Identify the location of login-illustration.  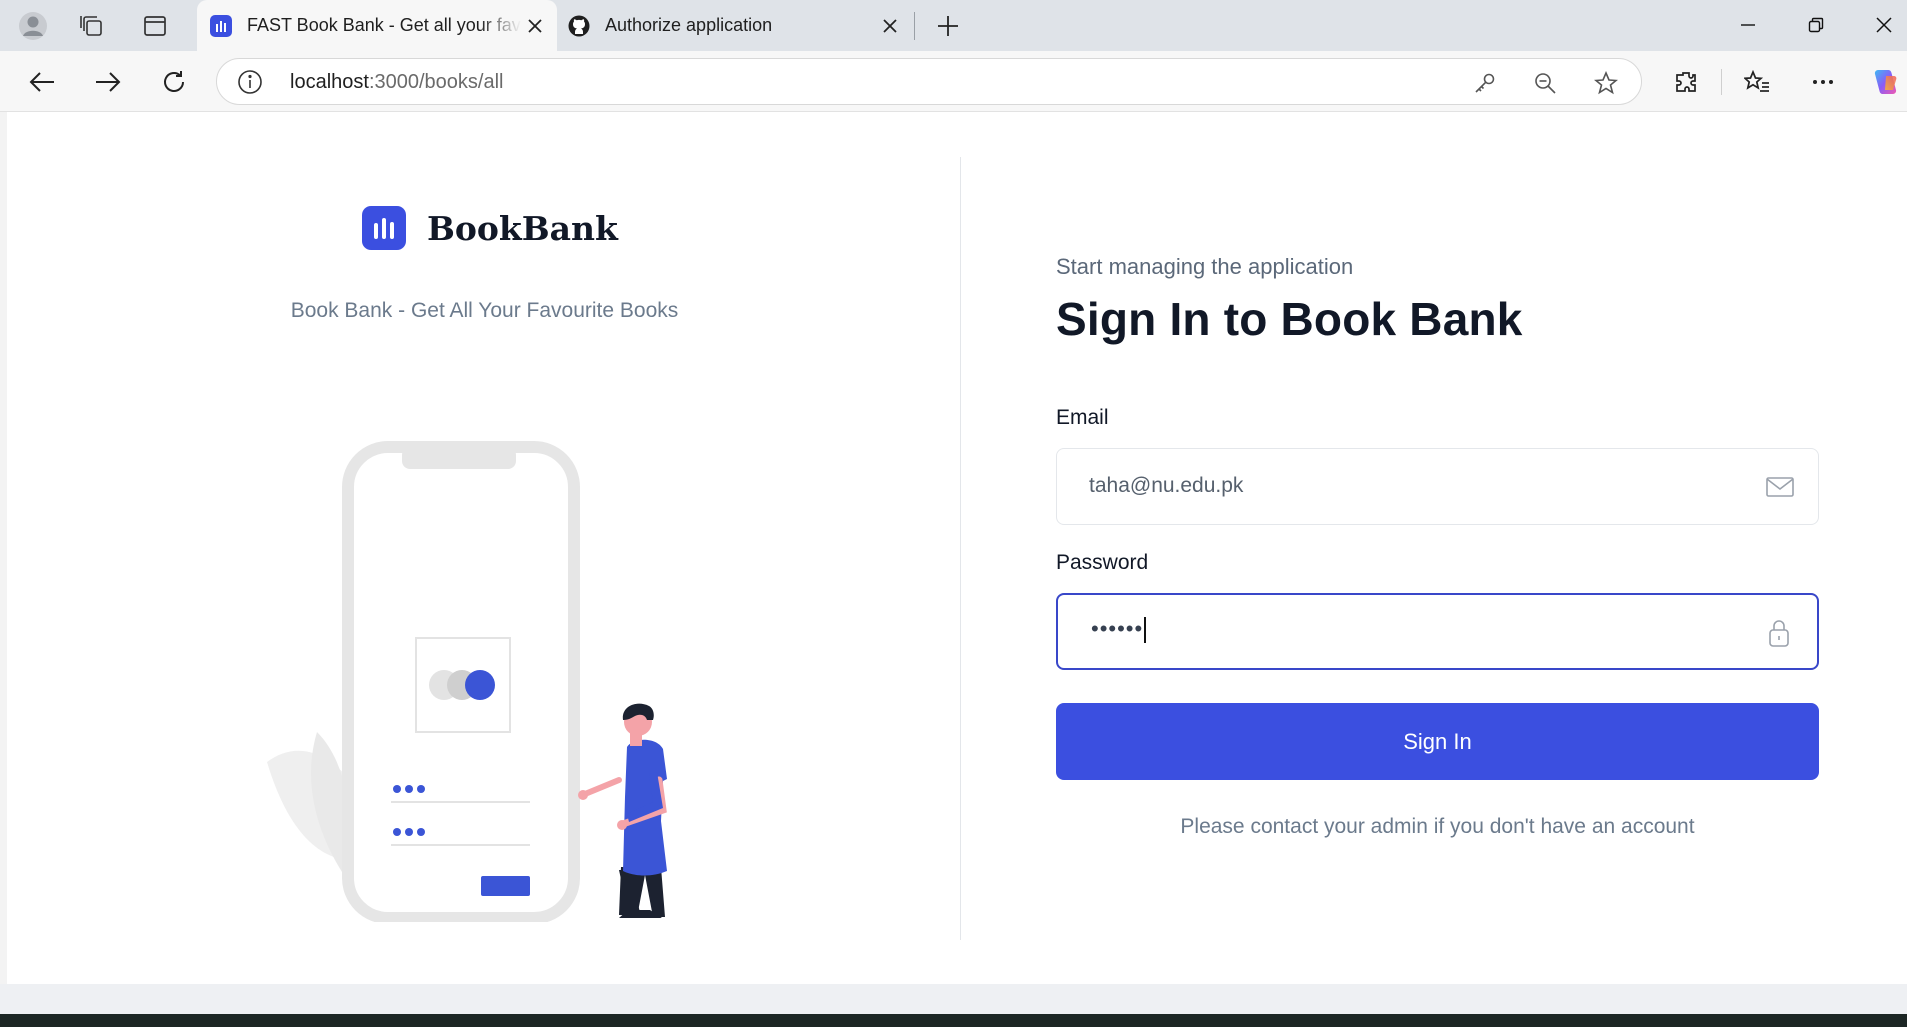
(467, 681).